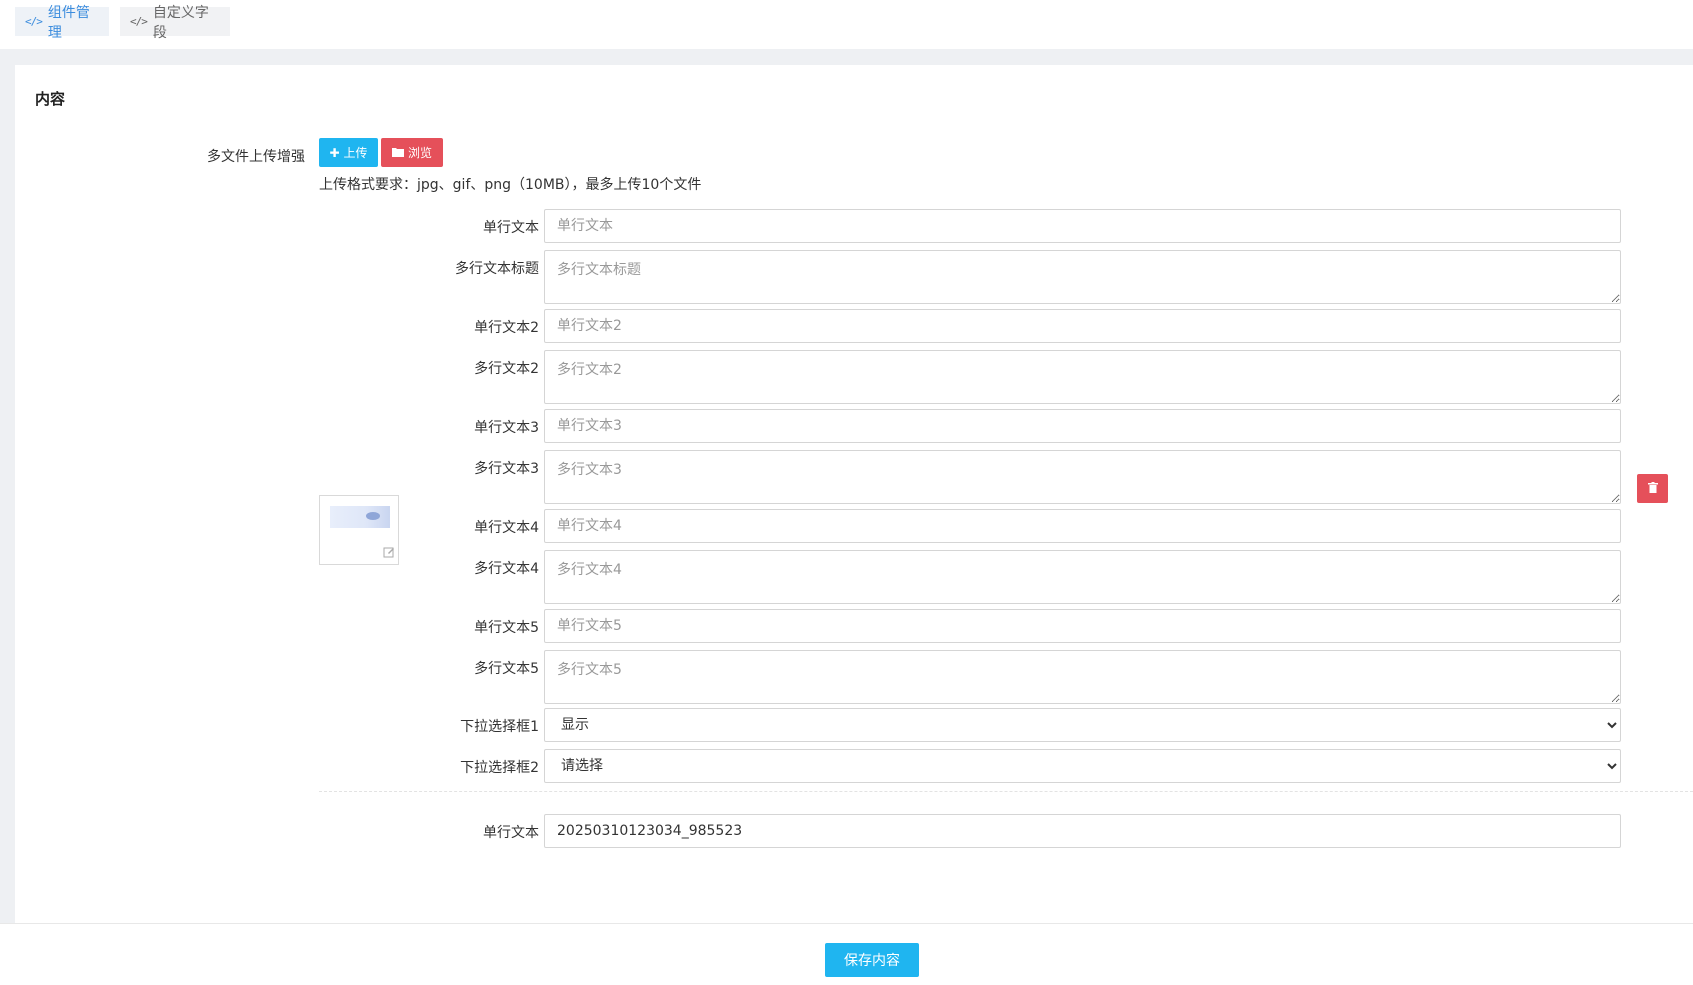 The height and width of the screenshot is (985, 1693). What do you see at coordinates (511, 228) in the screenshot?
I see `field-label-single-text: 单行文本` at bounding box center [511, 228].